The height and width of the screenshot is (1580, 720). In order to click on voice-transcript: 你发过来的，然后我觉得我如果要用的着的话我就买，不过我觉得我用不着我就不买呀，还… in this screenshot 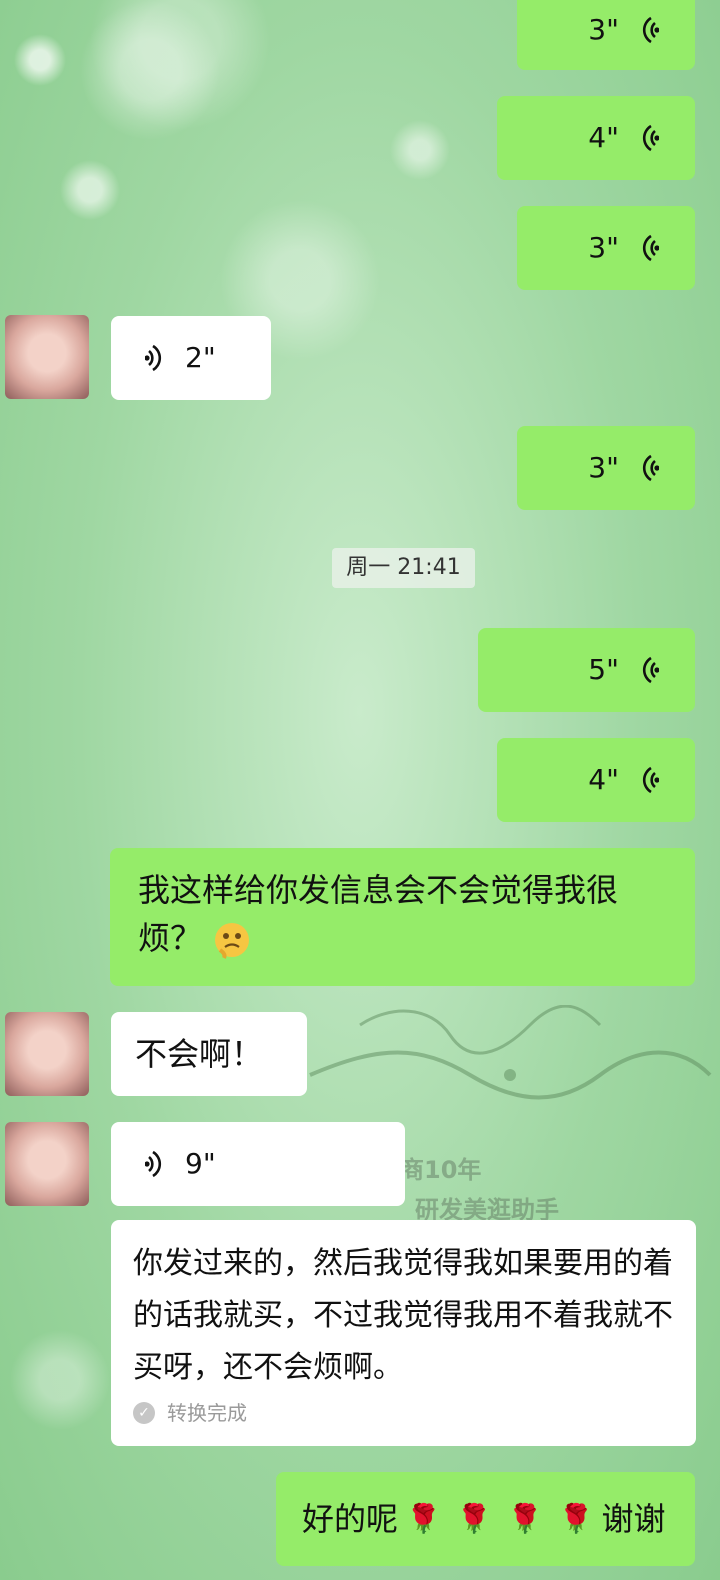, I will do `click(403, 1333)`.